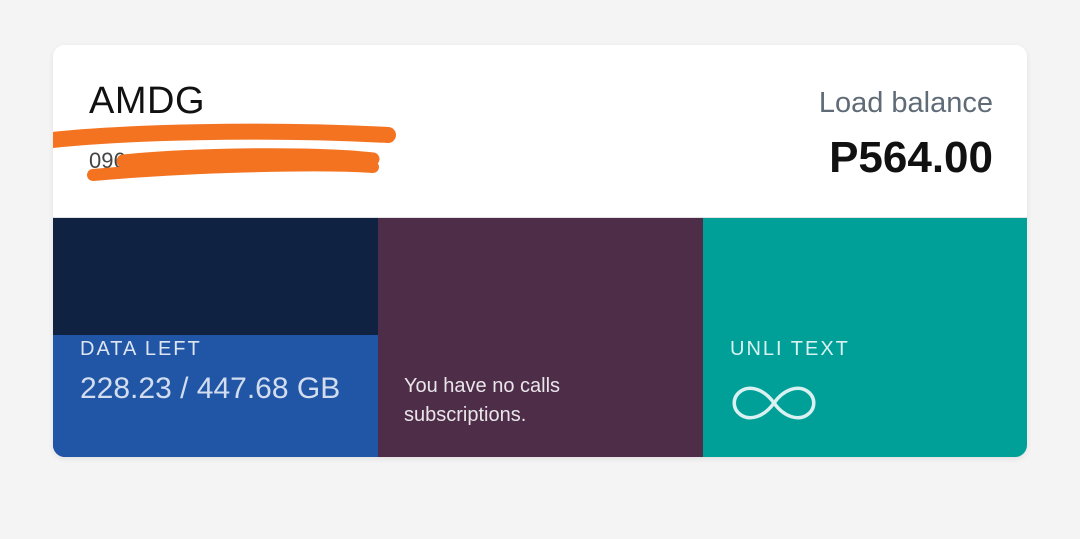  I want to click on infinity-icon, so click(774, 403).